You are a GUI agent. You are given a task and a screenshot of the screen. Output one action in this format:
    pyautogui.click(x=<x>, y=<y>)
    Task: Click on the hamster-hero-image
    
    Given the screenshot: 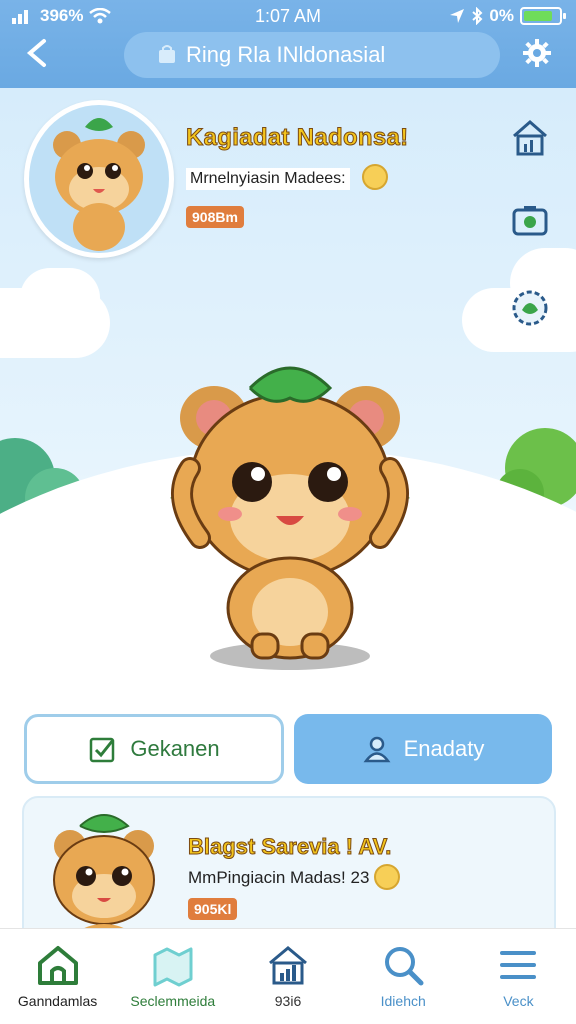 What is the action you would take?
    pyautogui.click(x=290, y=518)
    